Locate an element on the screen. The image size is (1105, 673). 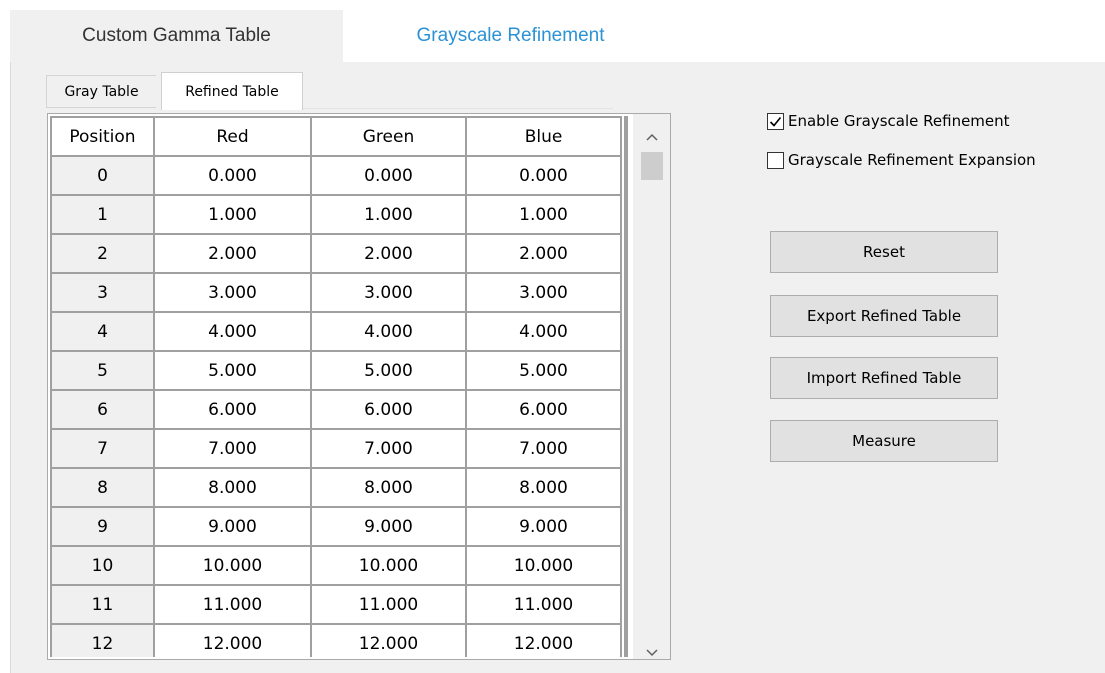
cell-red: 3.000 is located at coordinates (232, 292).